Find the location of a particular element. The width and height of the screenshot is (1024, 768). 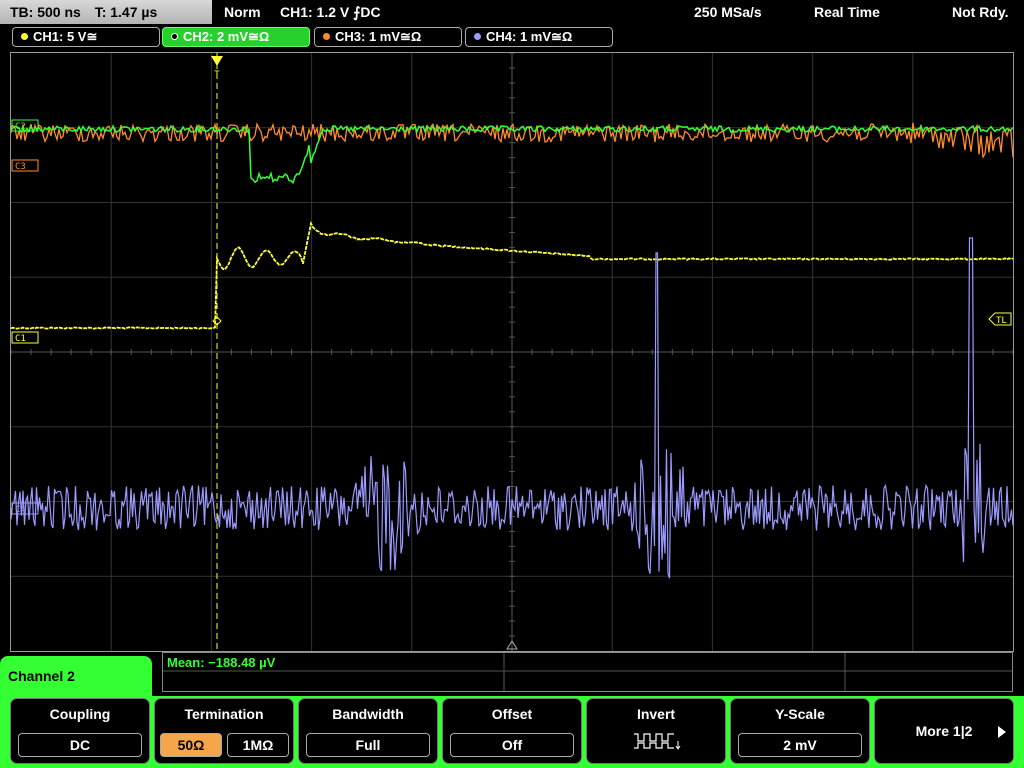

termination-50ohm-option: 50Ω is located at coordinates (191, 745).